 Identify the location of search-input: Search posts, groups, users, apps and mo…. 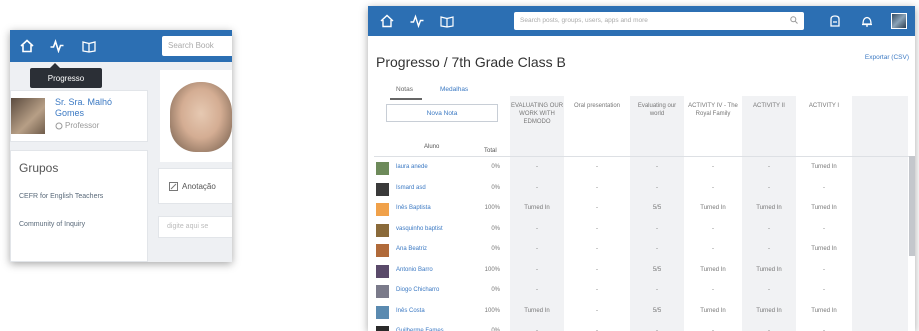
(659, 21).